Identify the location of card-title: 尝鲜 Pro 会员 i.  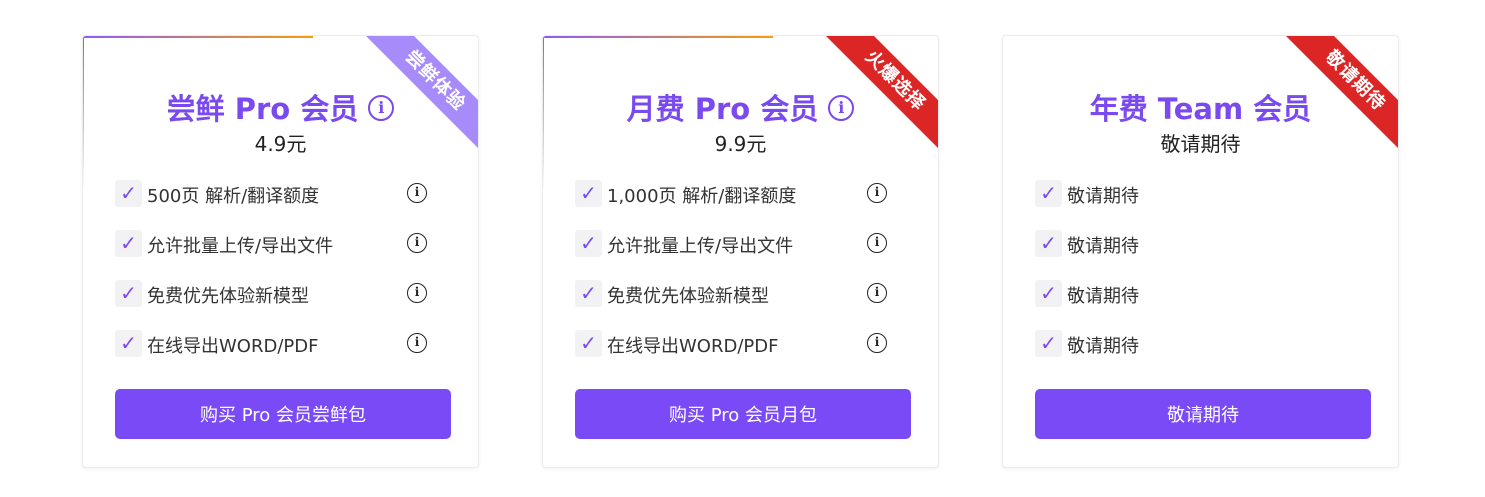
(280, 107).